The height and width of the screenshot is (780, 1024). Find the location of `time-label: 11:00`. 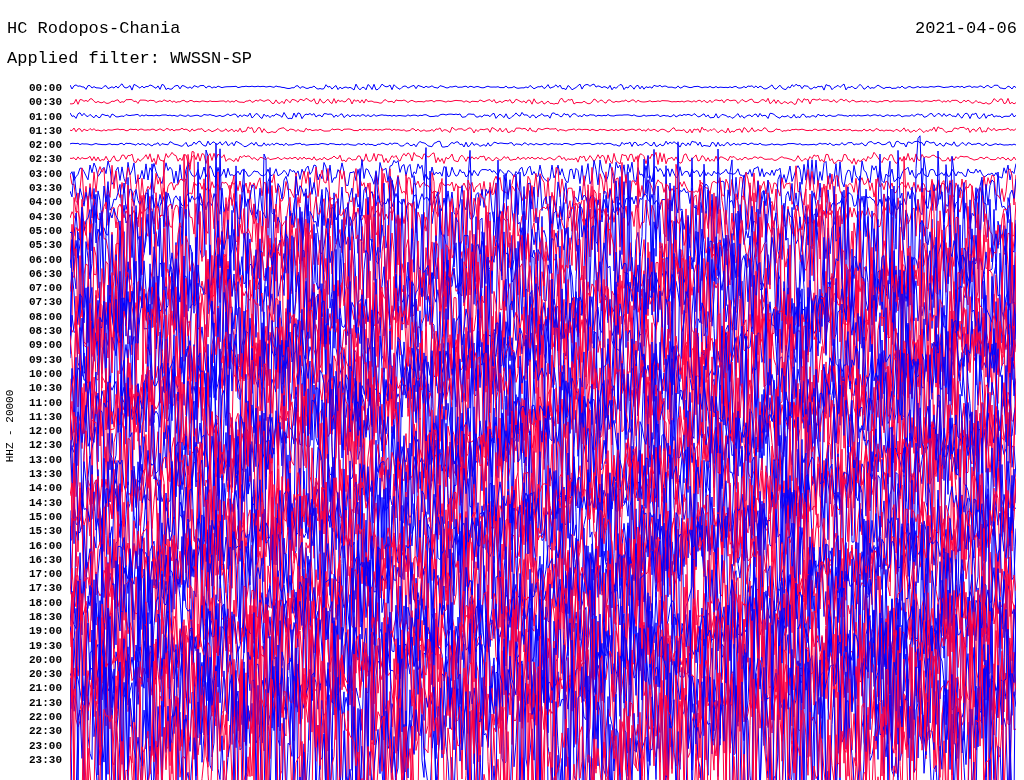

time-label: 11:00 is located at coordinates (45, 402).